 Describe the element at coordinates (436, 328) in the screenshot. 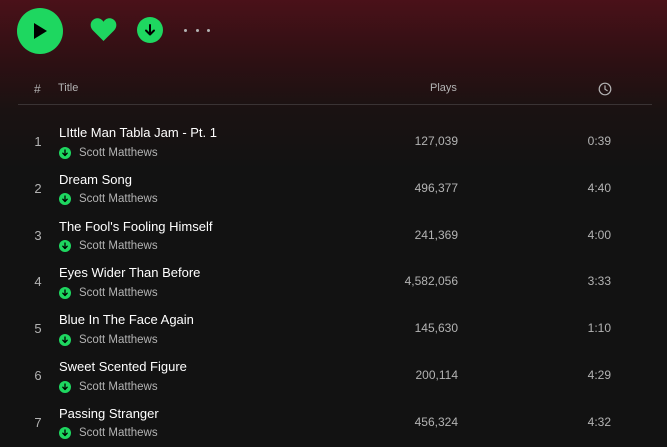

I see `track-plays: 145,630` at that location.